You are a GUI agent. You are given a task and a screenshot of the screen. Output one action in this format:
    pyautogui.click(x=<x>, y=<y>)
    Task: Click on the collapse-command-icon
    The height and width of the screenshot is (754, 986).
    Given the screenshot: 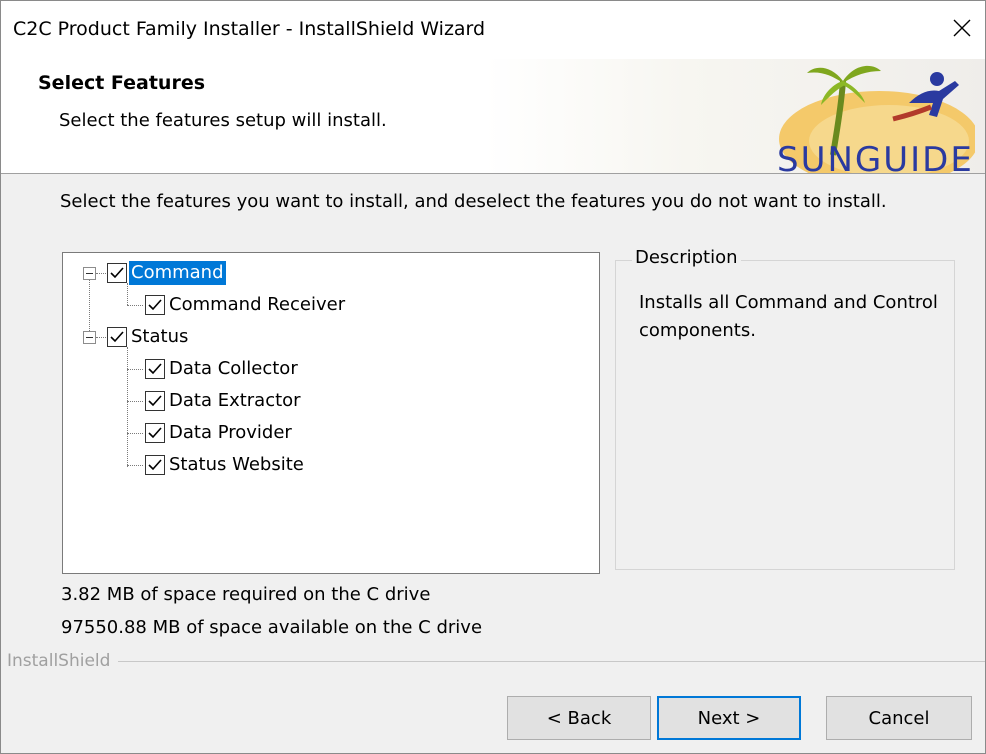 What is the action you would take?
    pyautogui.click(x=89, y=273)
    